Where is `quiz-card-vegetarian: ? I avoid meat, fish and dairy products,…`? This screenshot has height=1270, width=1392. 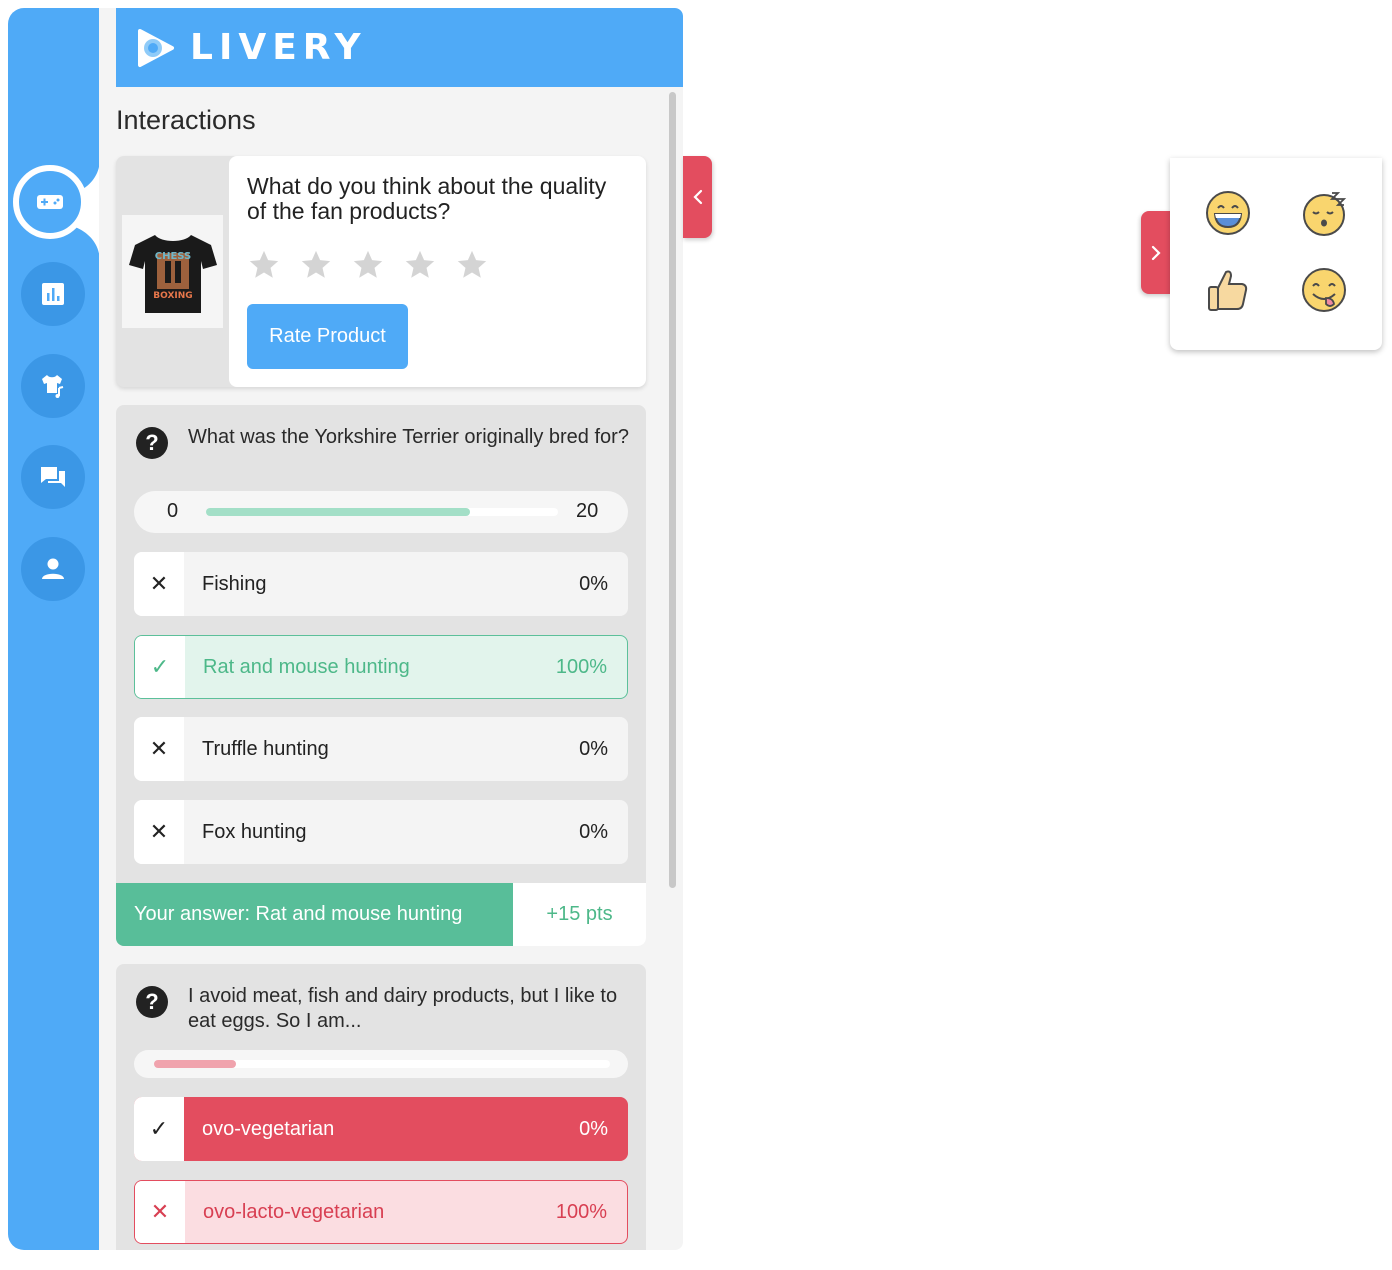
quiz-card-vegetarian: ? I avoid meat, fish and dairy products,… is located at coordinates (381, 1107).